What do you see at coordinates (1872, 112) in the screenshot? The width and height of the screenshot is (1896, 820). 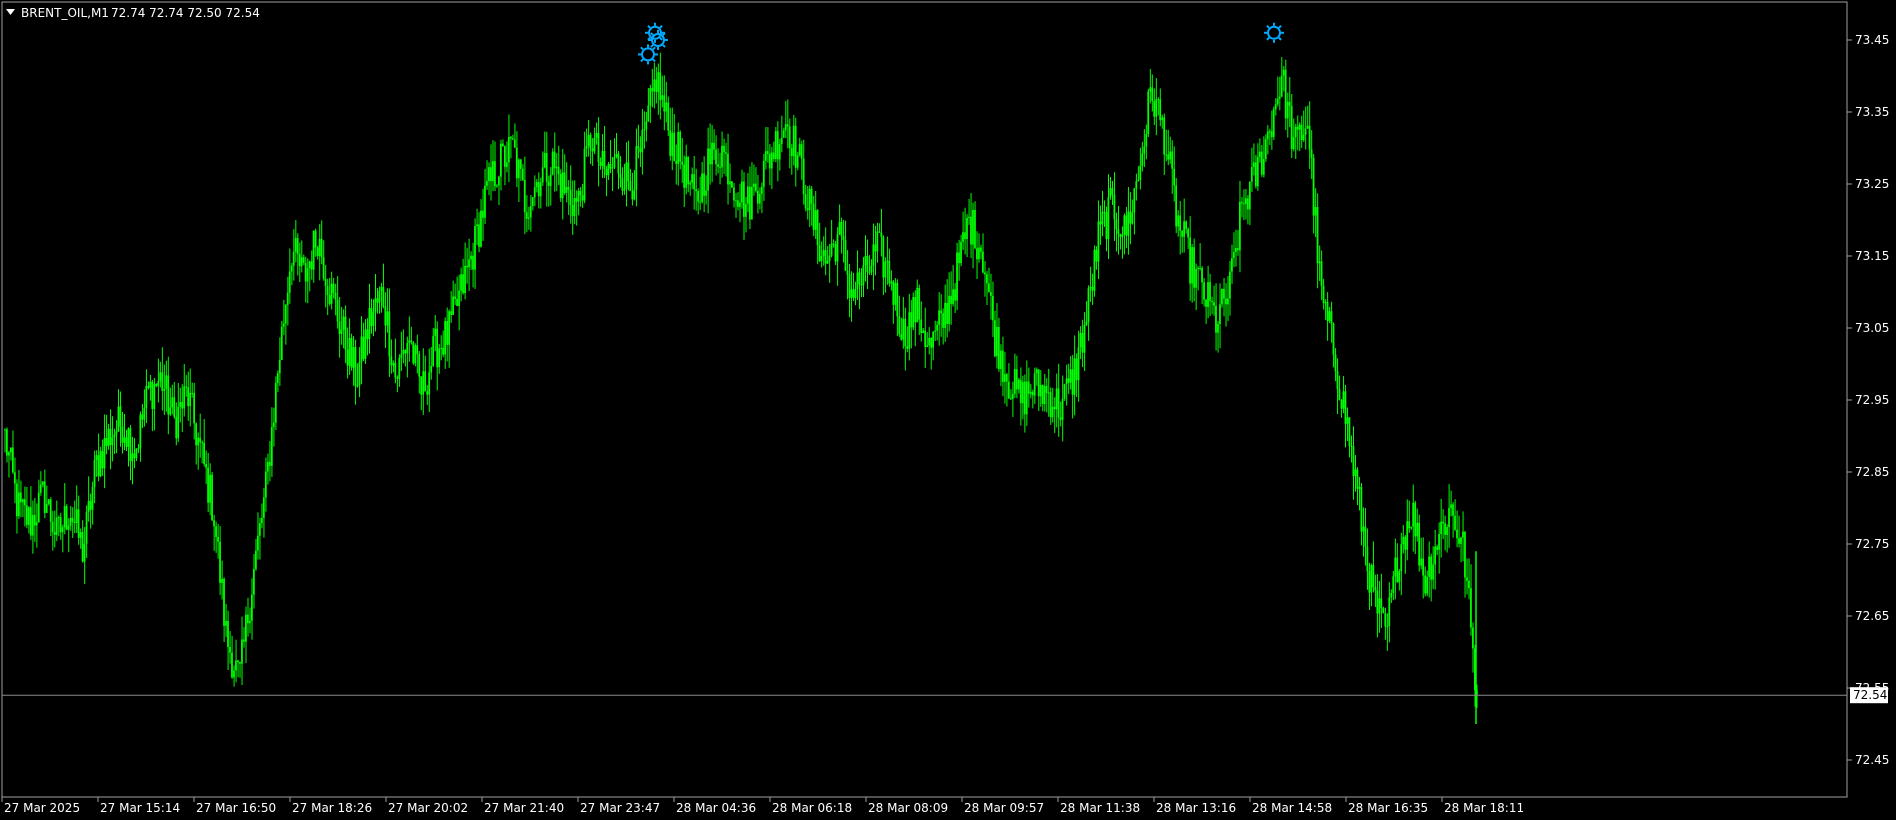 I see `y-tick-label: 73.35` at bounding box center [1872, 112].